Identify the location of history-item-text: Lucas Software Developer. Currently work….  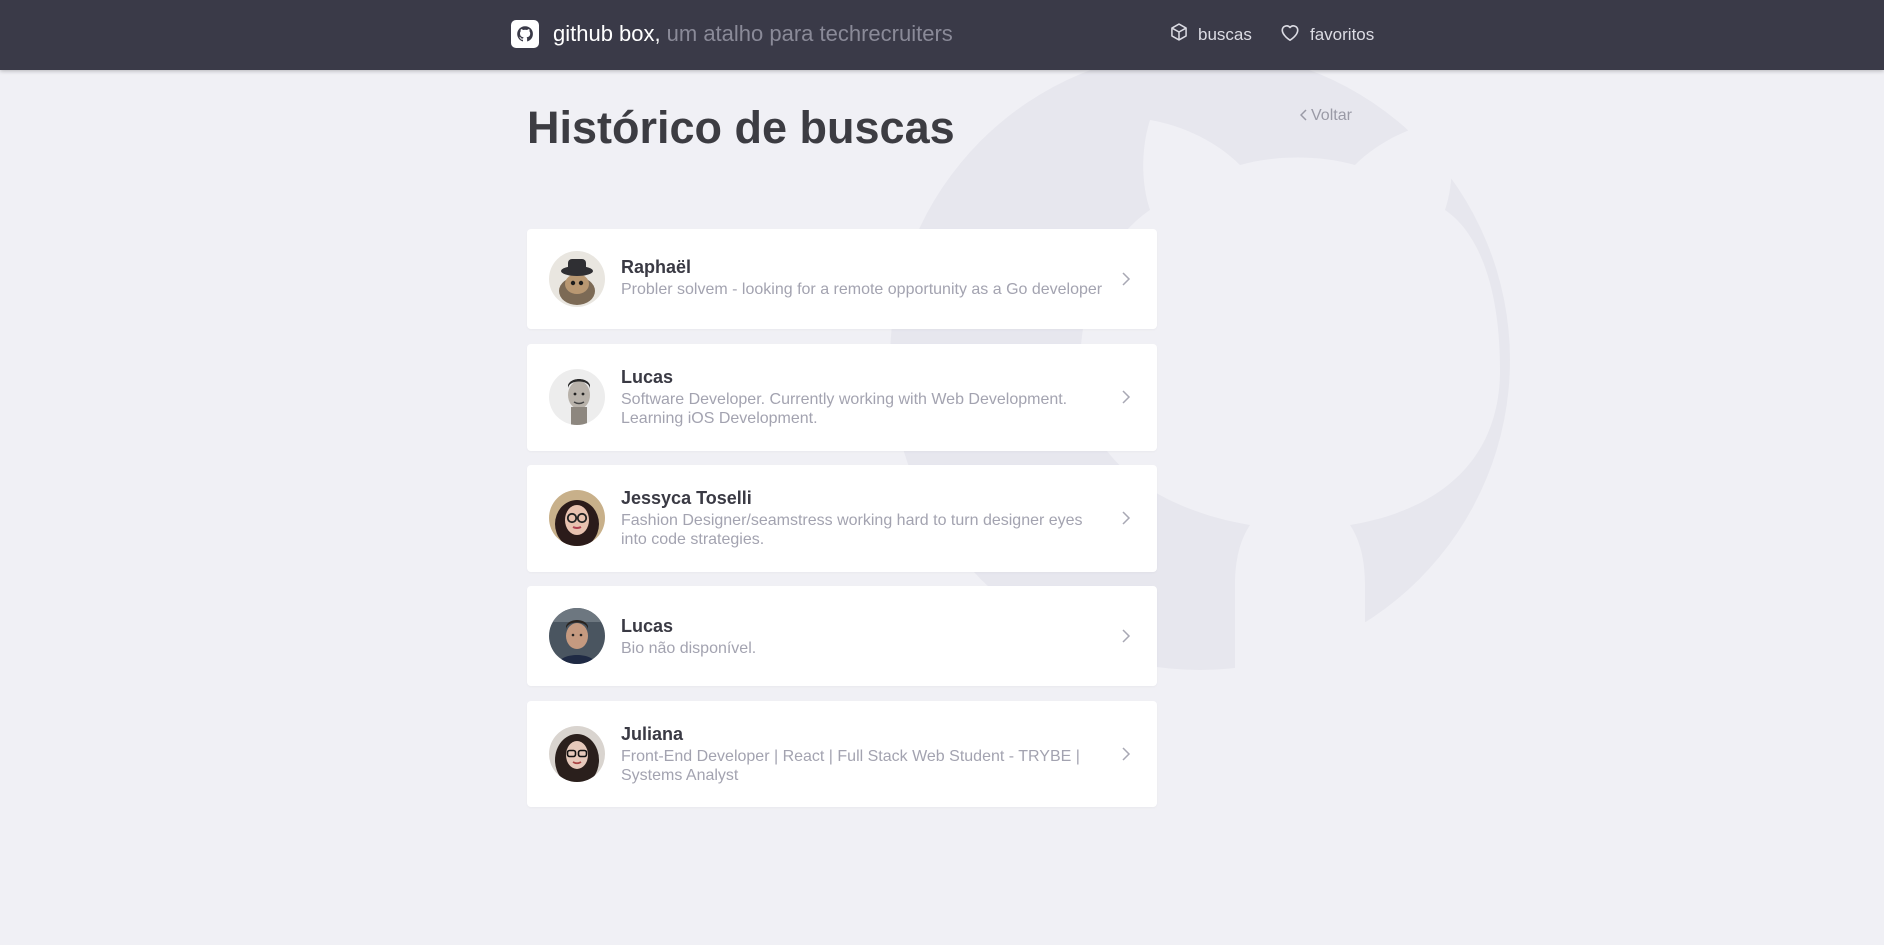
(866, 397).